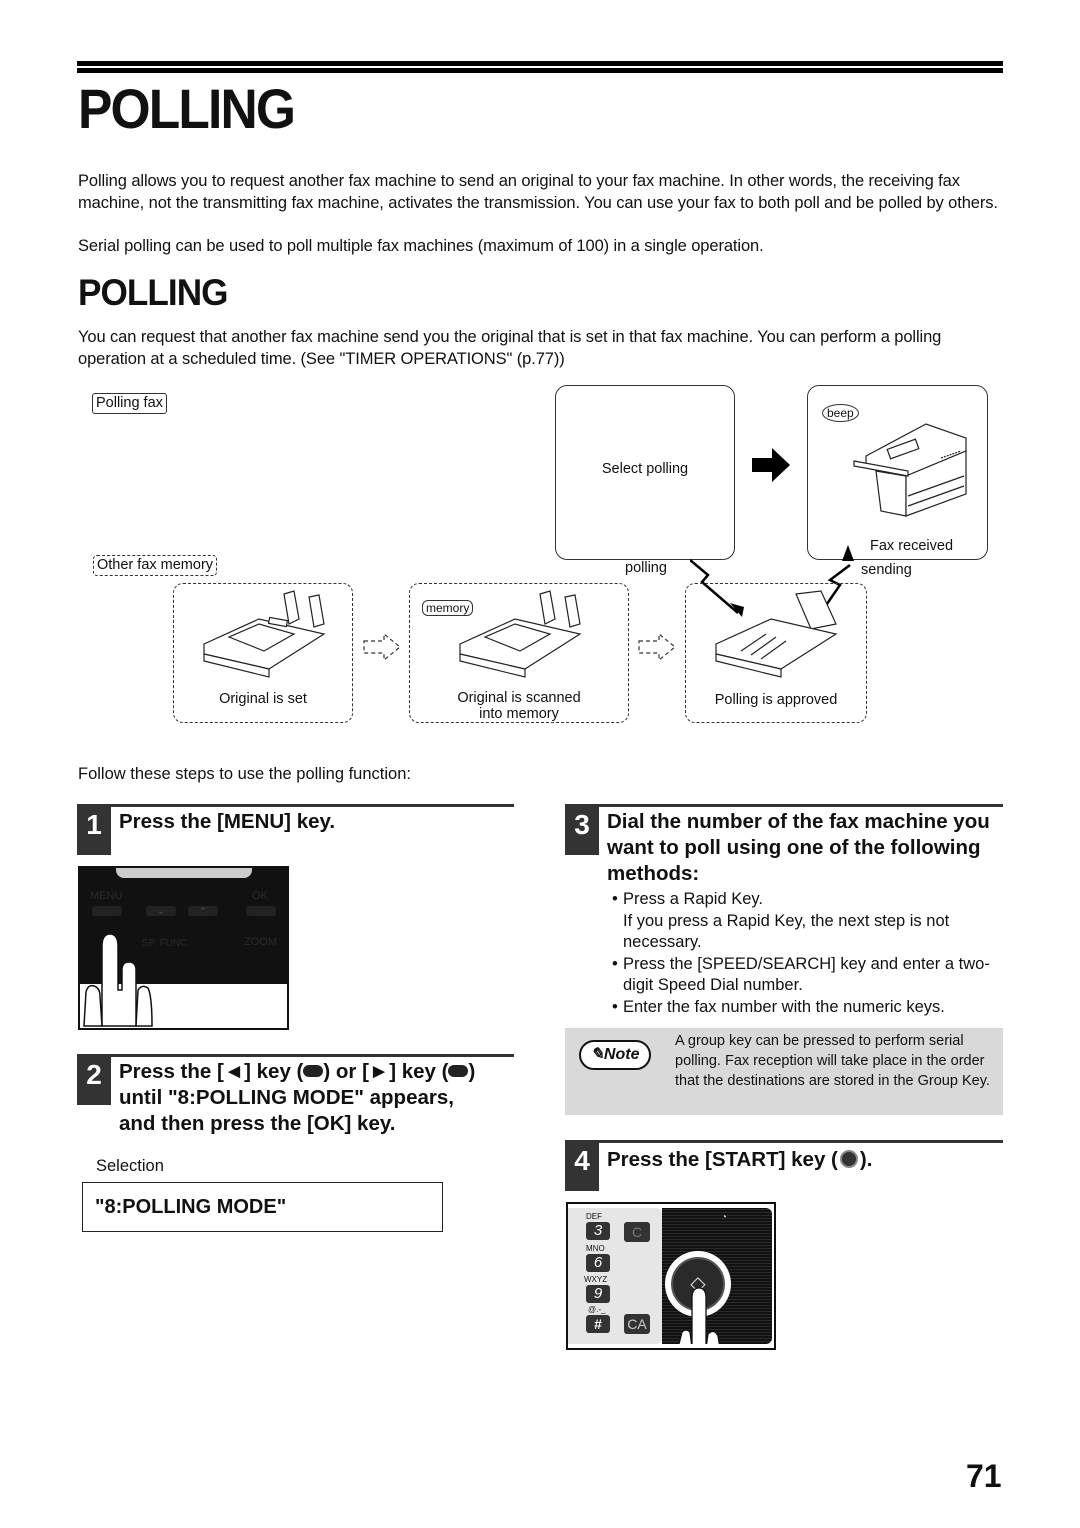 The image size is (1080, 1528). Describe the element at coordinates (912, 546) in the screenshot. I see `fax-received-text: Fax received` at that location.